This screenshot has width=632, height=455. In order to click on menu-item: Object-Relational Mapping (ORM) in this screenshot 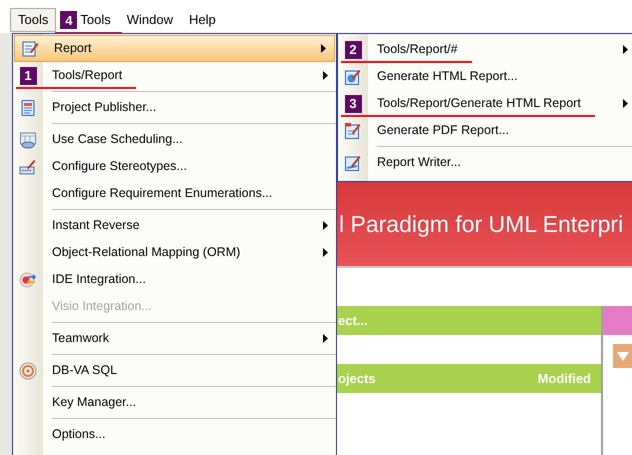, I will do `click(174, 252)`.